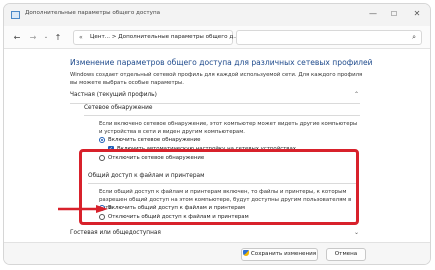  Describe the element at coordinates (356, 94) in the screenshot. I see `chevron-up-icon: ⌃` at that location.